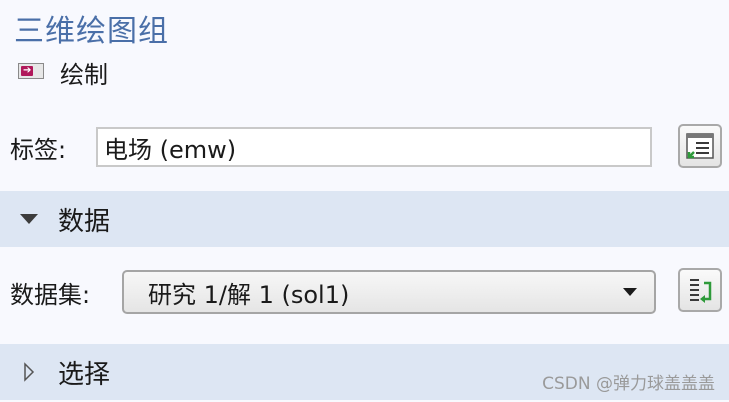  I want to click on watermark: CSDN @弹力球盖盖盖, so click(628, 384).